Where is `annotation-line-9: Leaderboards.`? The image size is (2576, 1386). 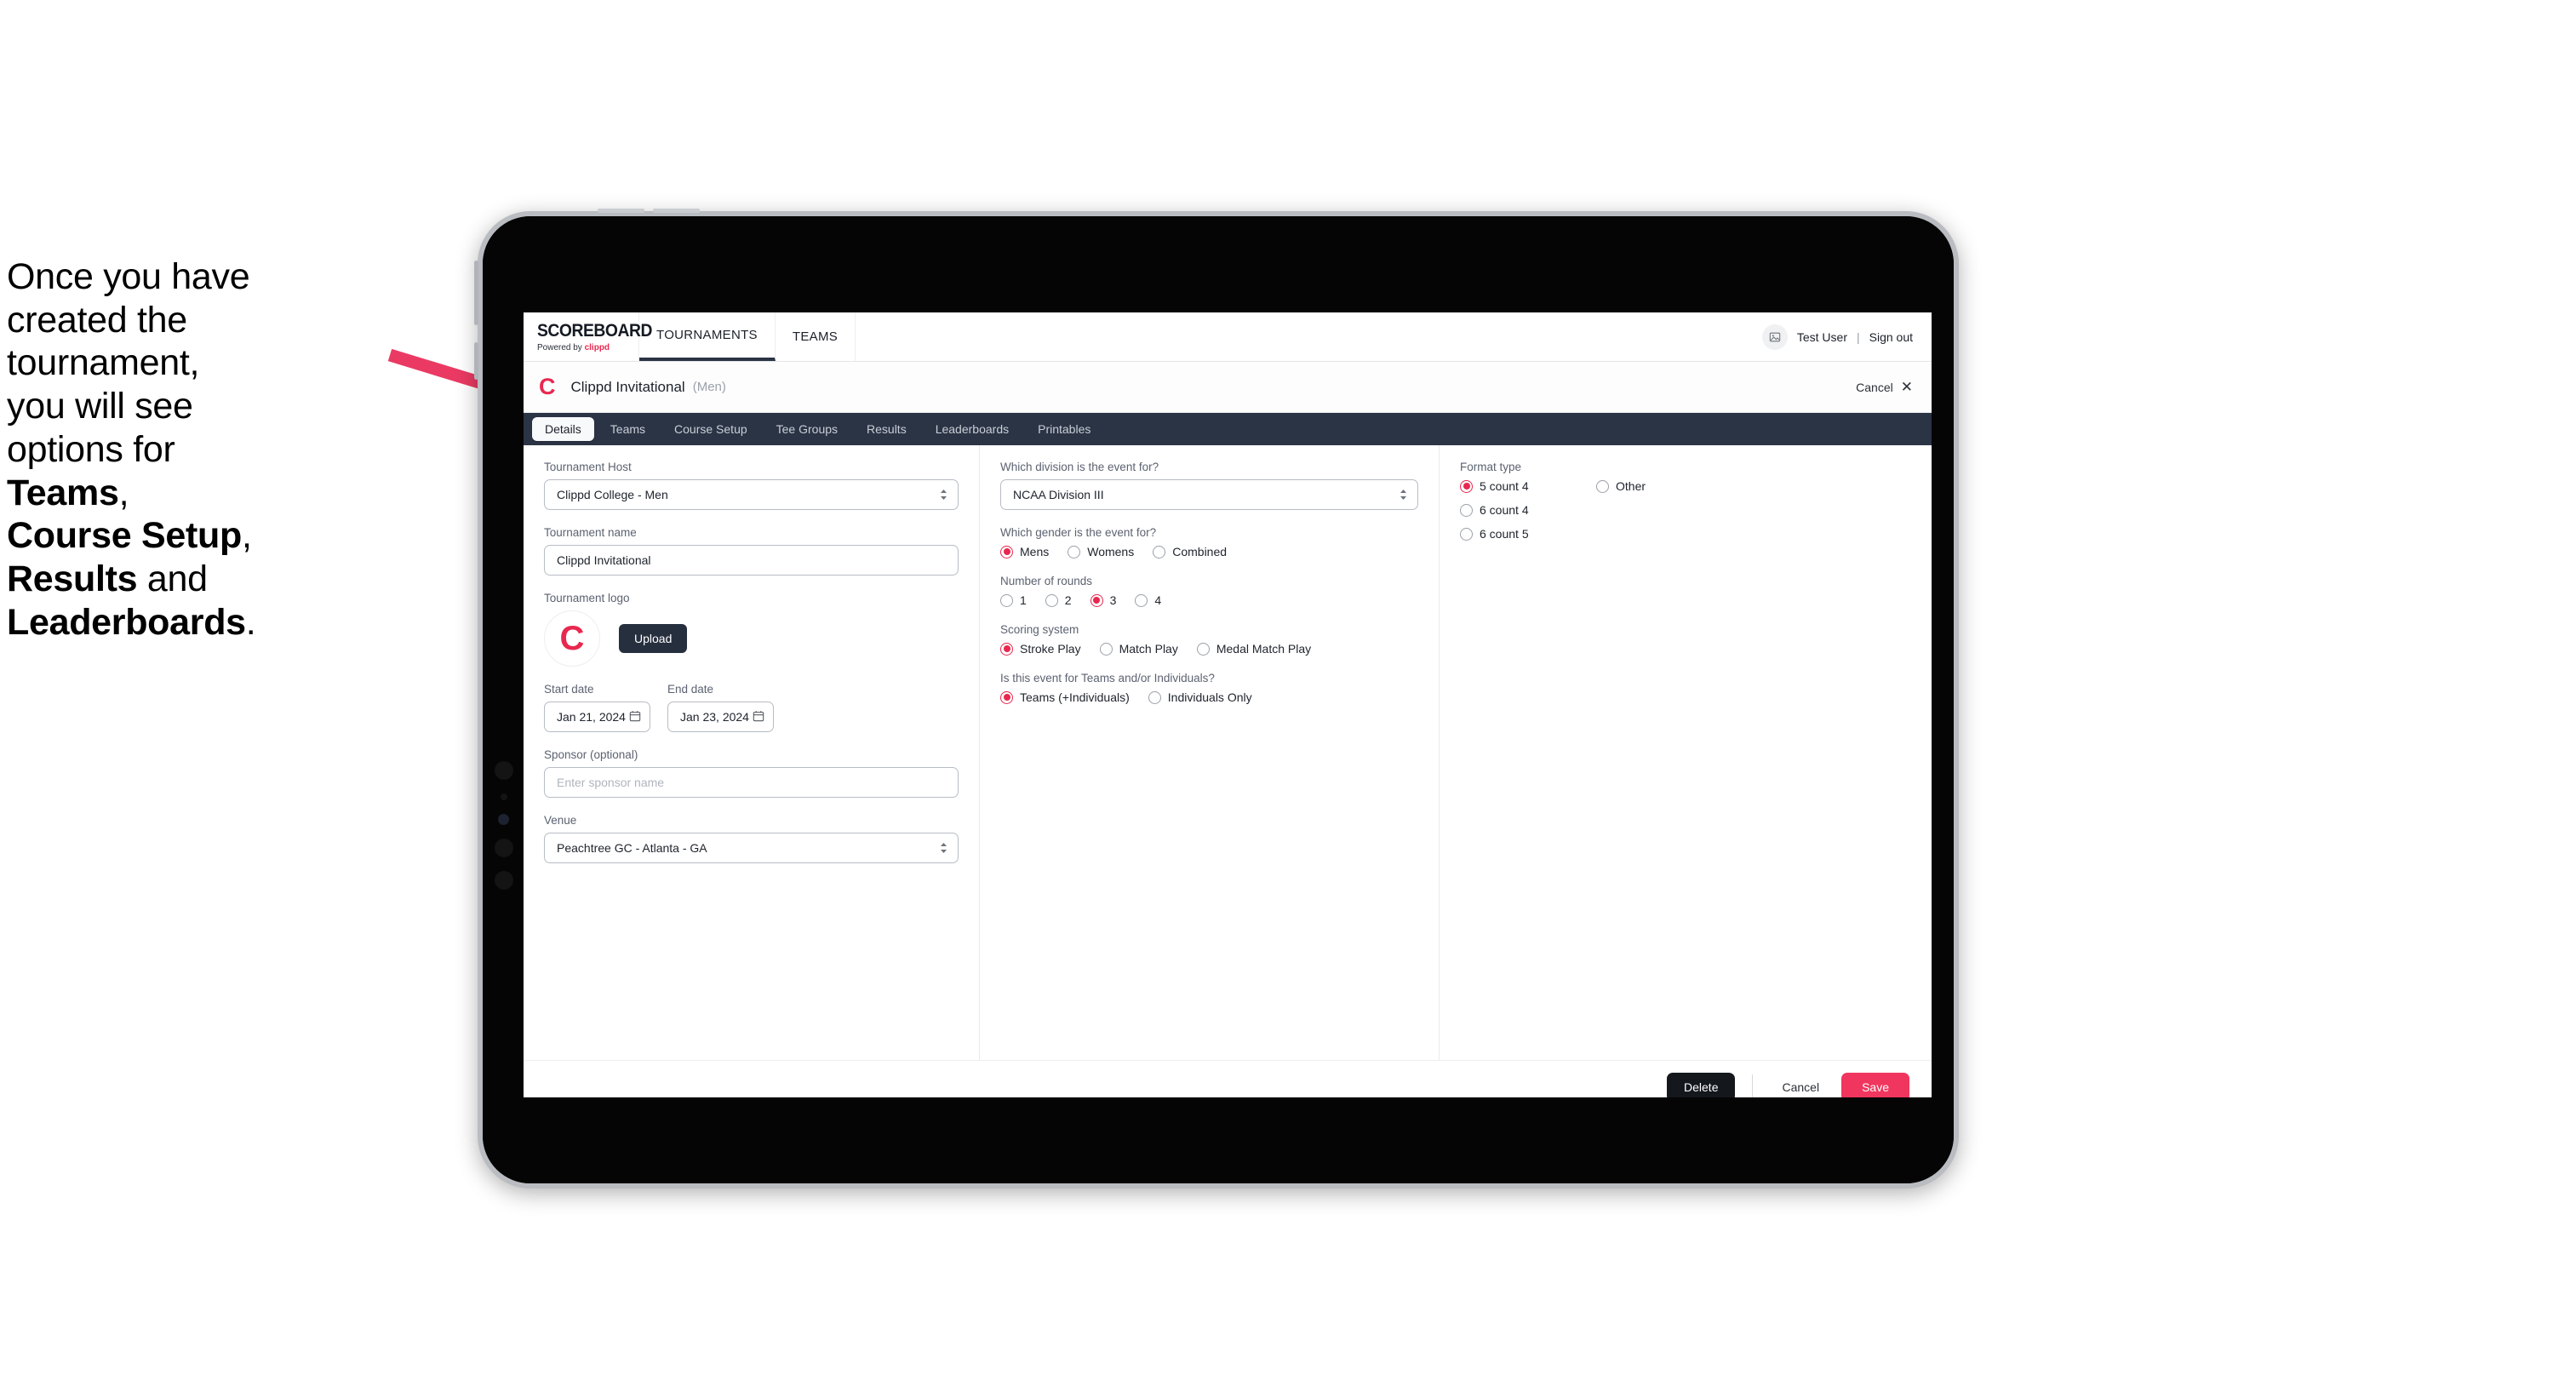
annotation-line-9: Leaderboards. is located at coordinates (228, 622).